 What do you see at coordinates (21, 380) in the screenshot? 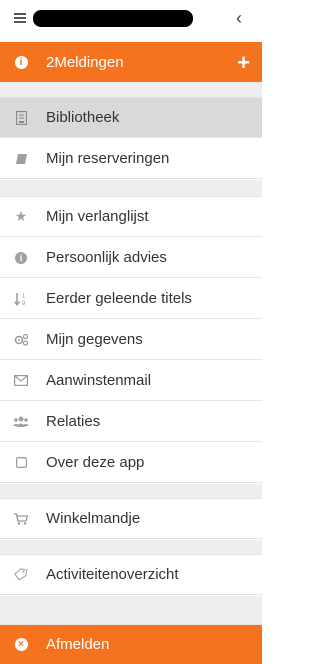
I see `envelope-icon` at bounding box center [21, 380].